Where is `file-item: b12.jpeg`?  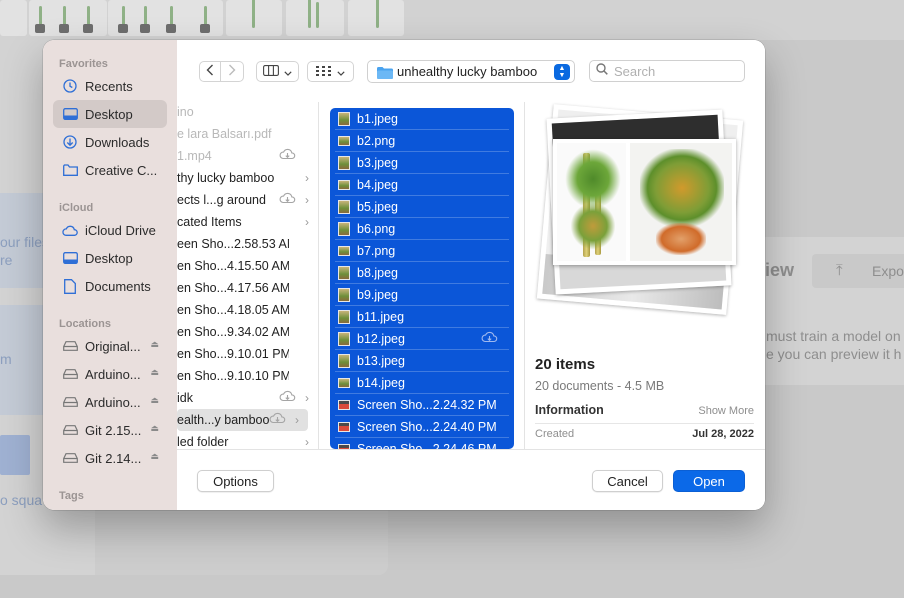 file-item: b12.jpeg is located at coordinates (422, 339).